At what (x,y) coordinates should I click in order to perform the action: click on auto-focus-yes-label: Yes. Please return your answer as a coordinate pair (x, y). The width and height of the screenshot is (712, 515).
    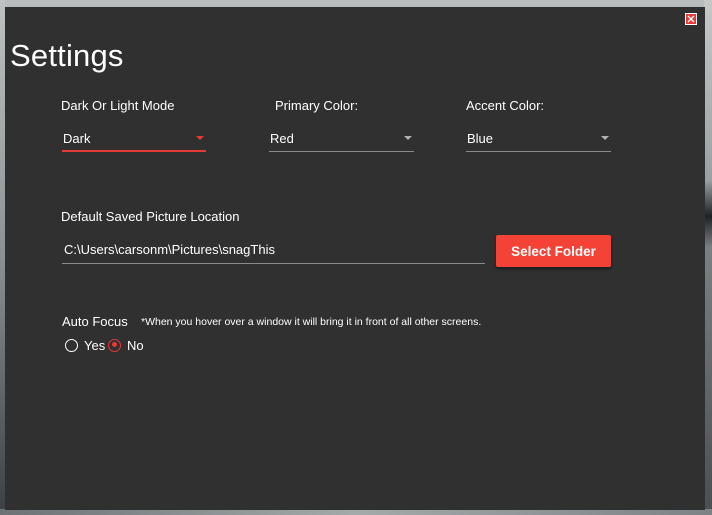
    Looking at the image, I should click on (95, 345).